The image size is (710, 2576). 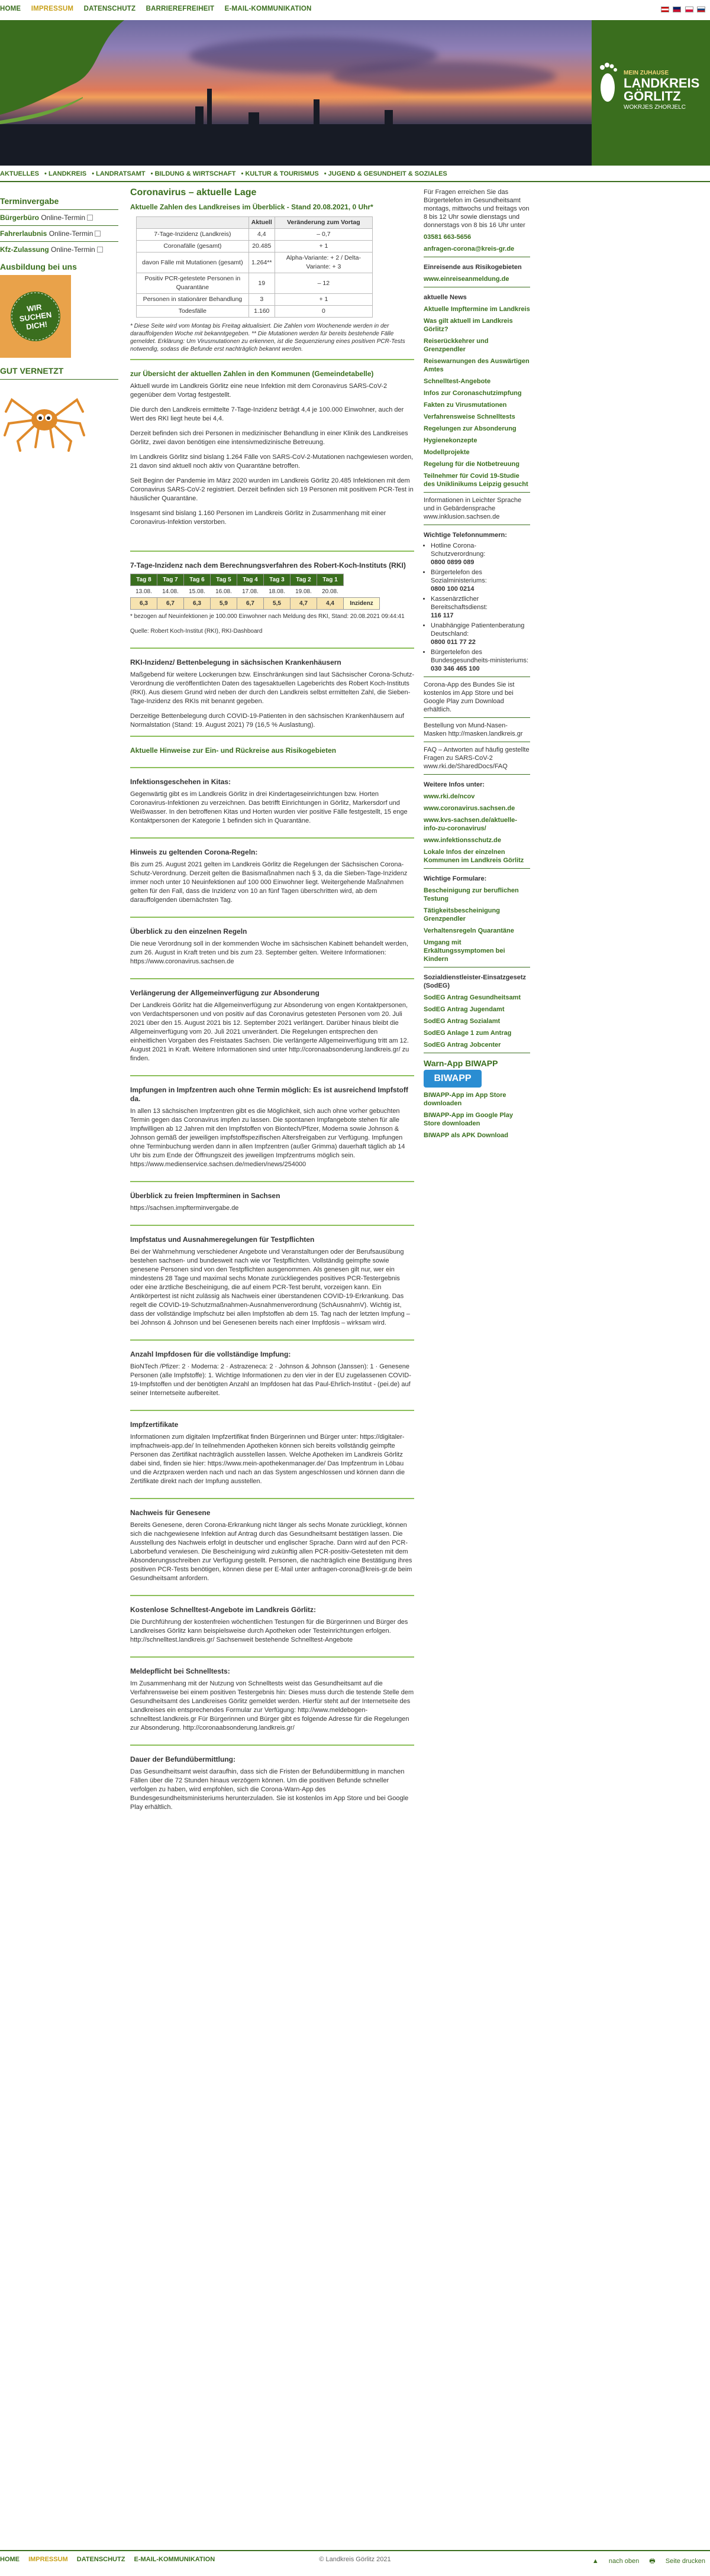 I want to click on termin-buergerbuero: Bürgerbüro Online-Termin, so click(x=59, y=217).